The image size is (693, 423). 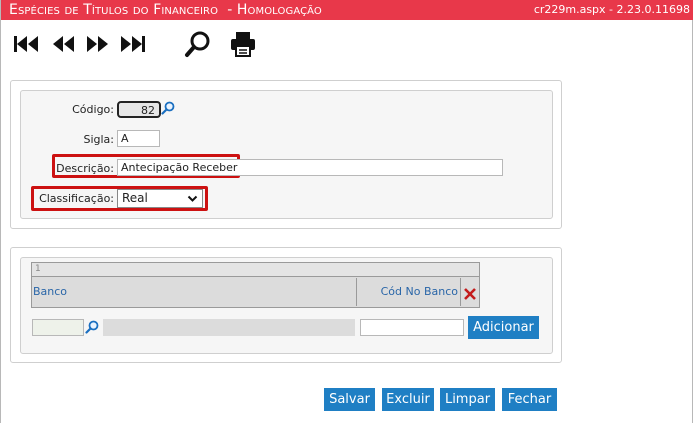 I want to click on page-title-environment: - Homologação, so click(x=274, y=10).